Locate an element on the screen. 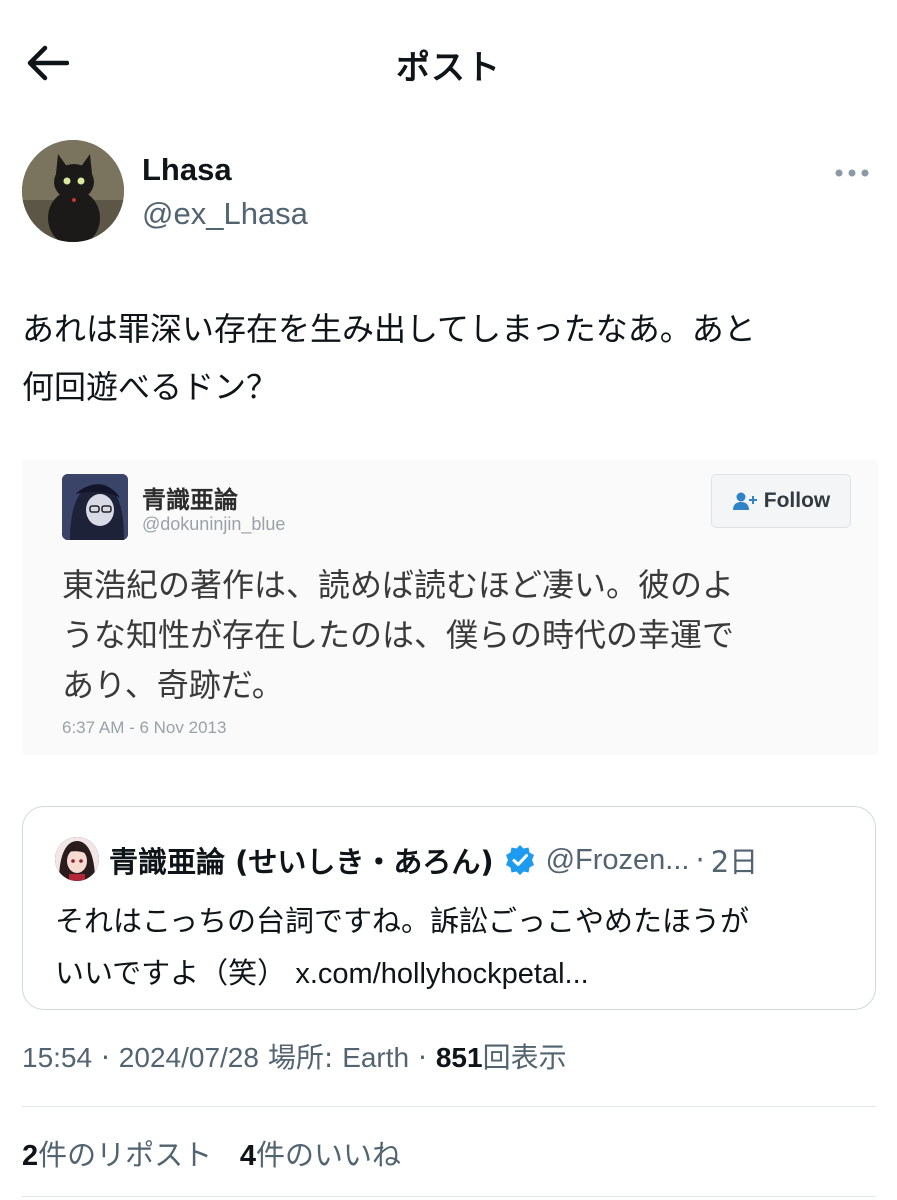 Image resolution: width=897 pixels, height=1200 pixels. quoted-age: 2日 is located at coordinates (734, 862).